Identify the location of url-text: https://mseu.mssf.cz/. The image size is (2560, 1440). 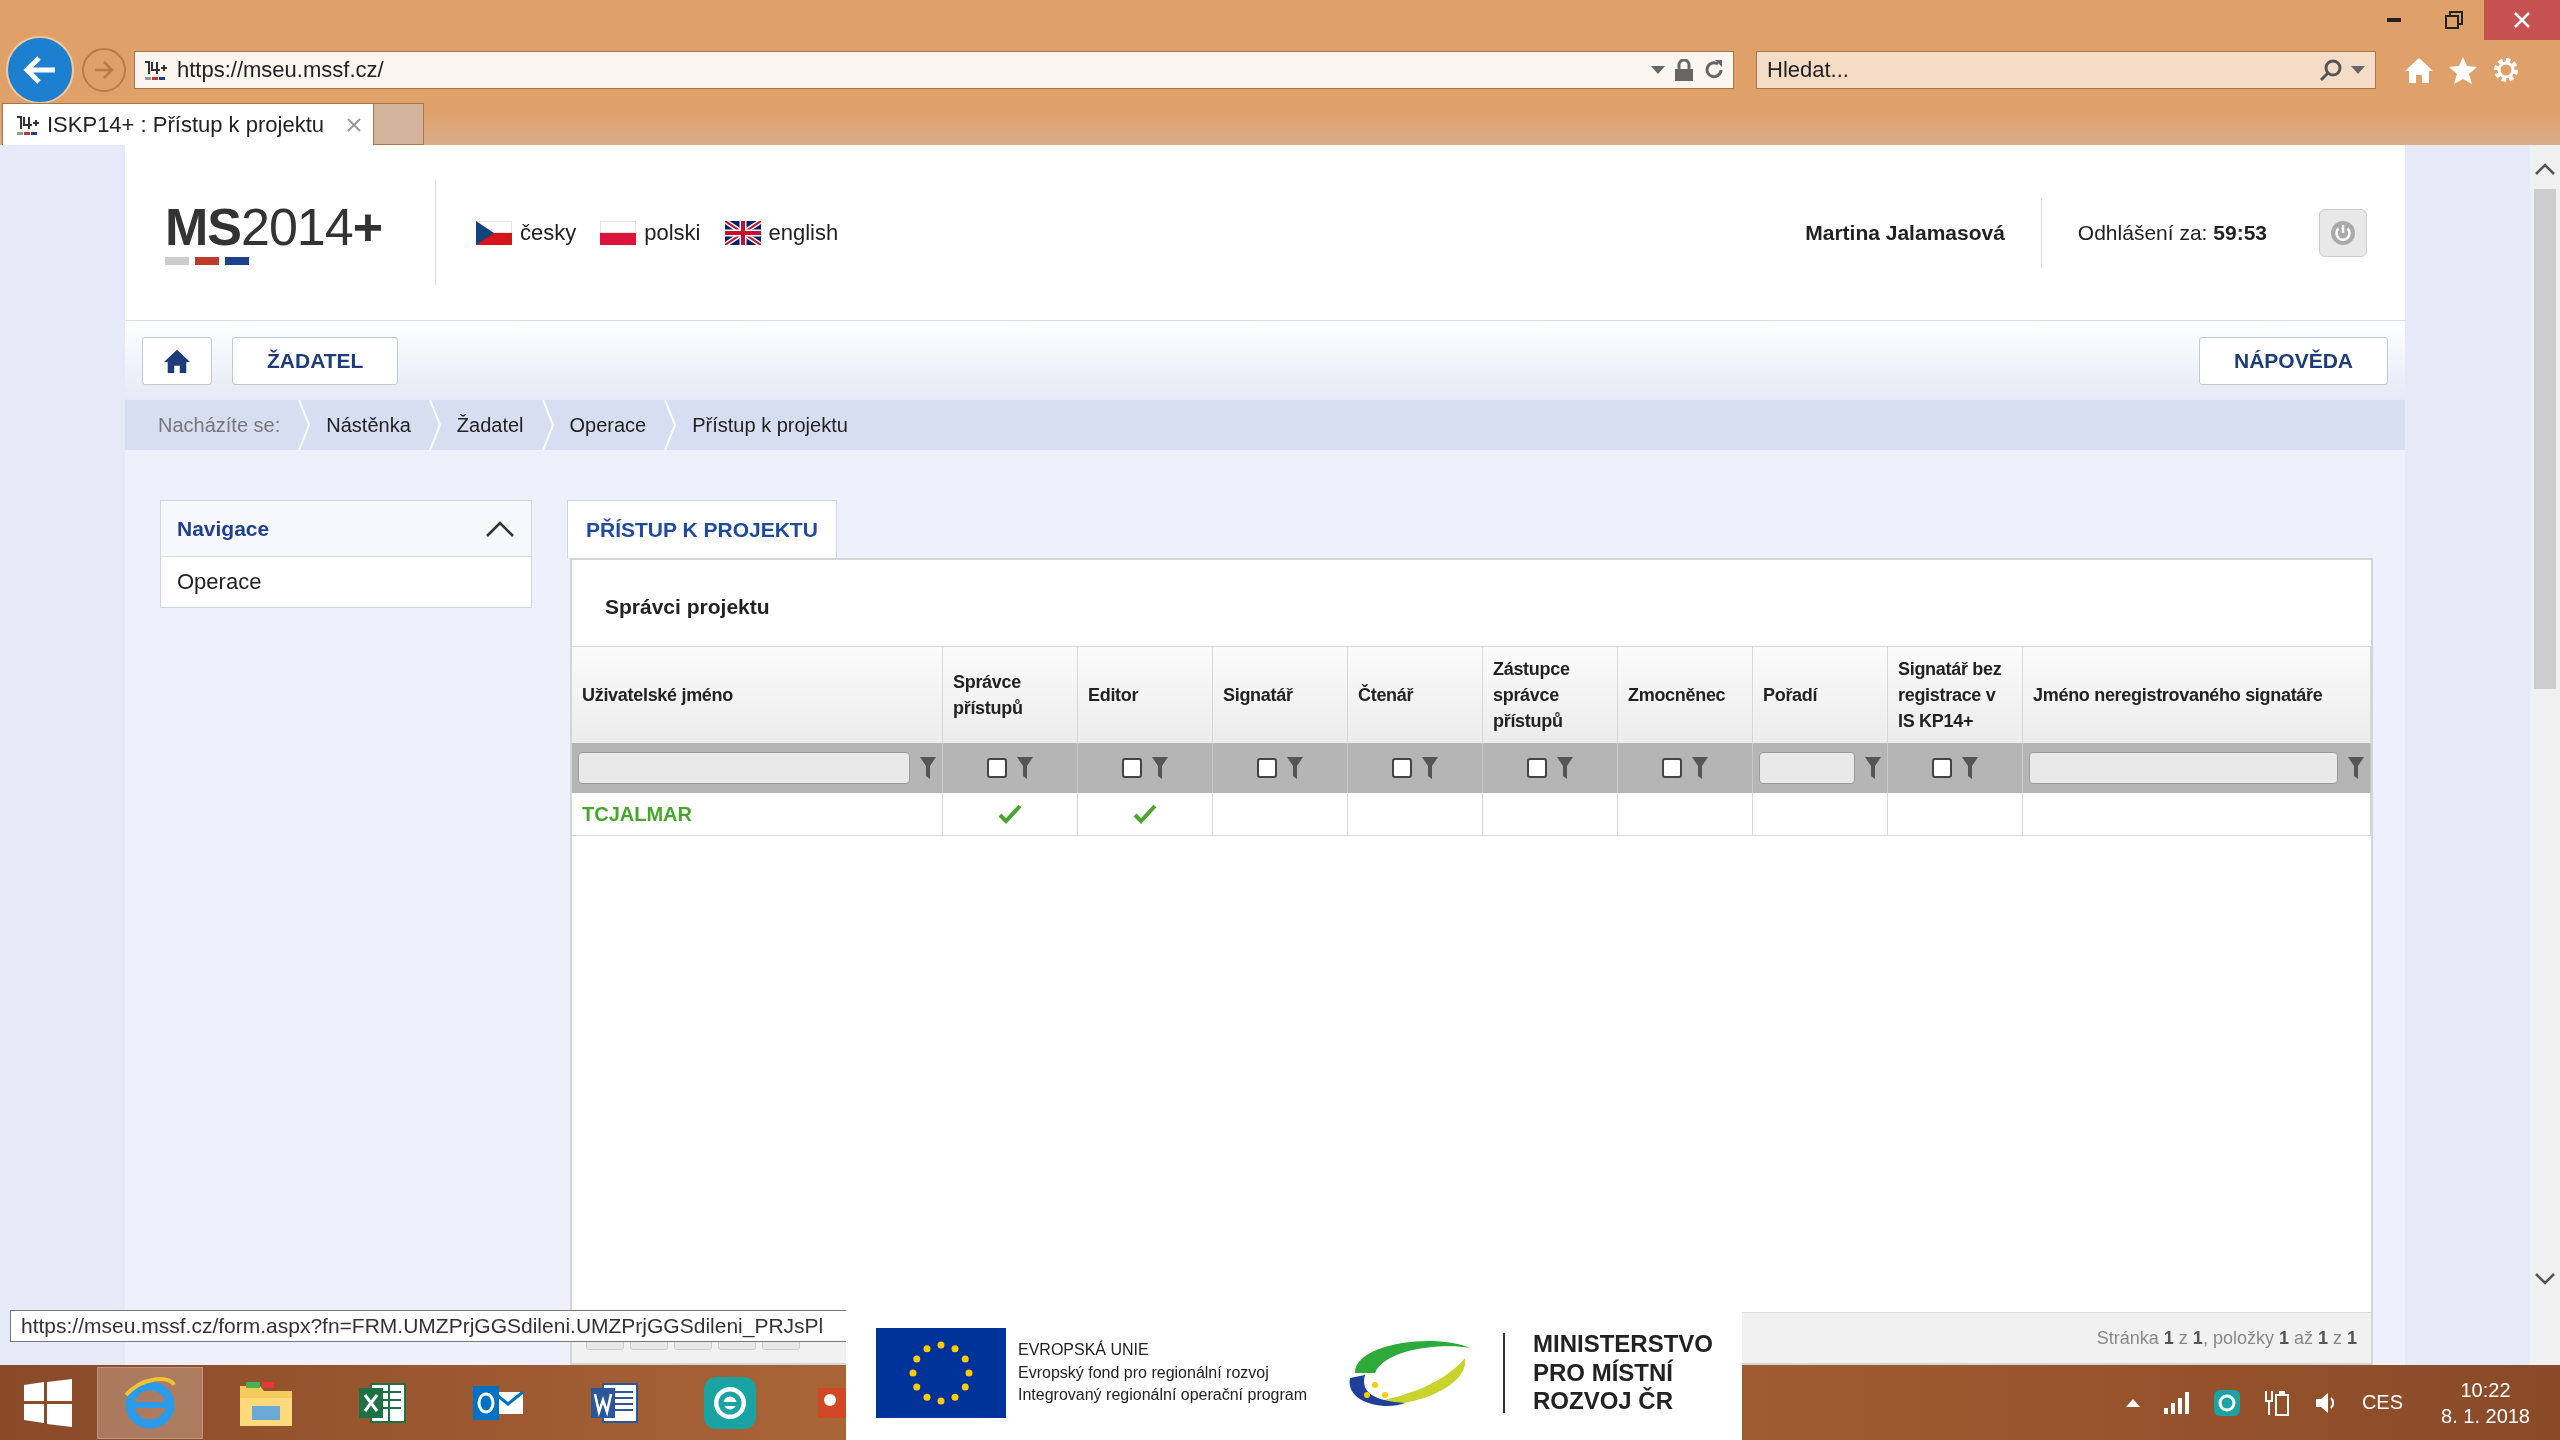
(281, 70).